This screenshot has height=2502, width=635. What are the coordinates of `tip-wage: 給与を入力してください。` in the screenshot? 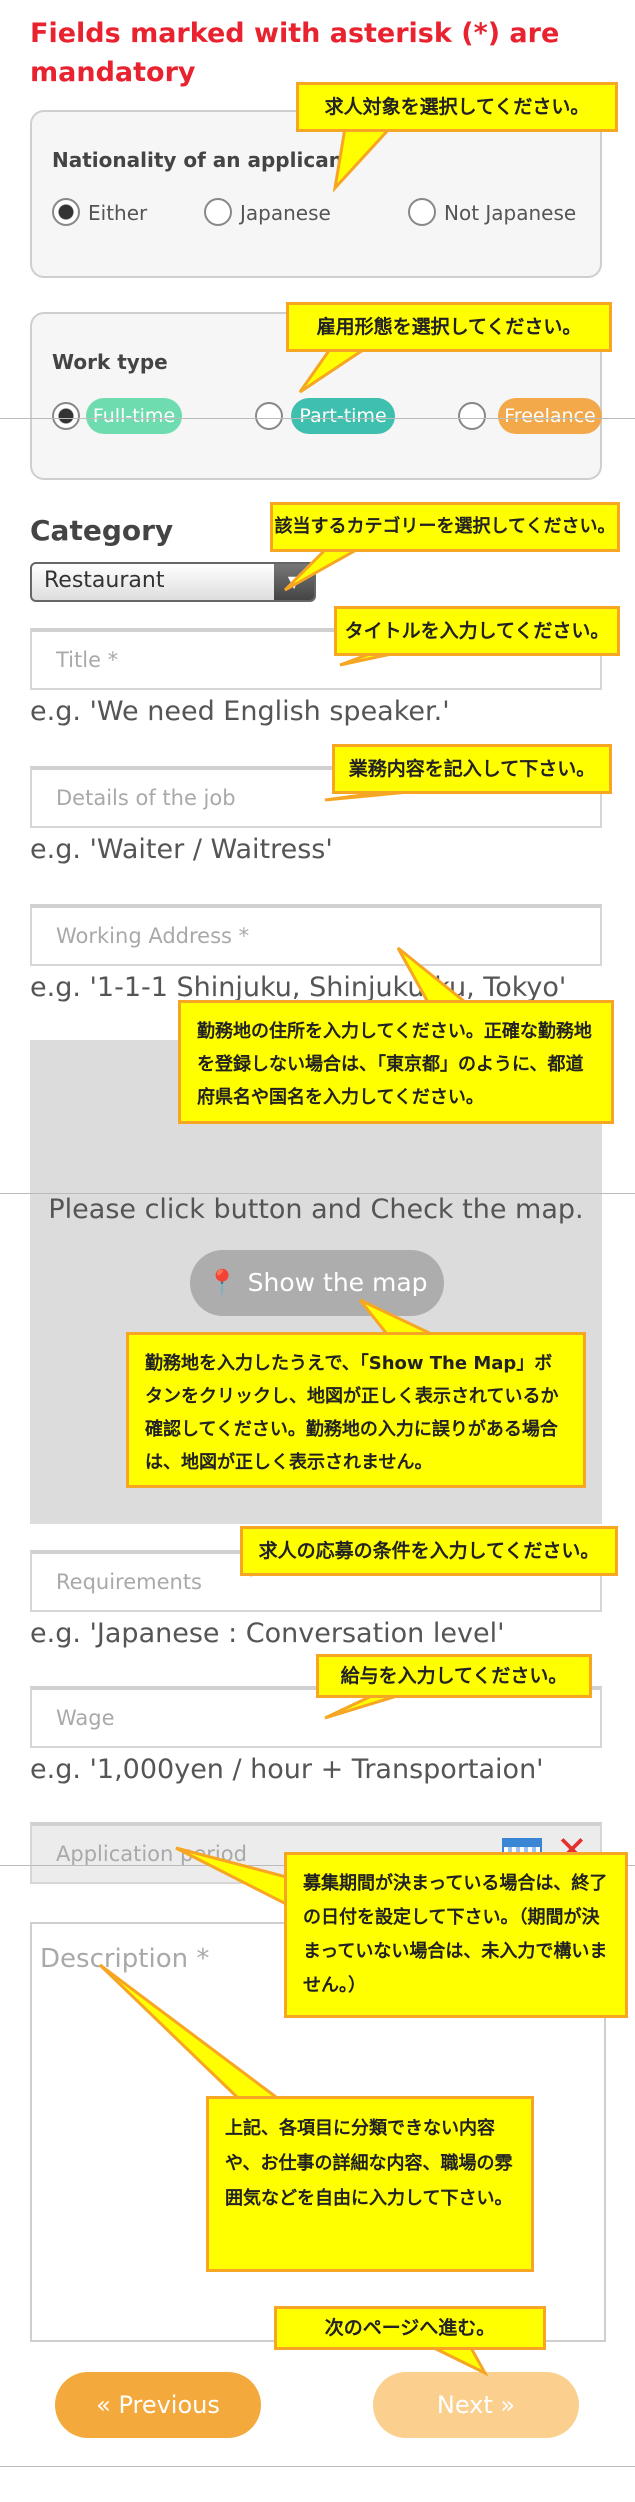 It's located at (454, 1676).